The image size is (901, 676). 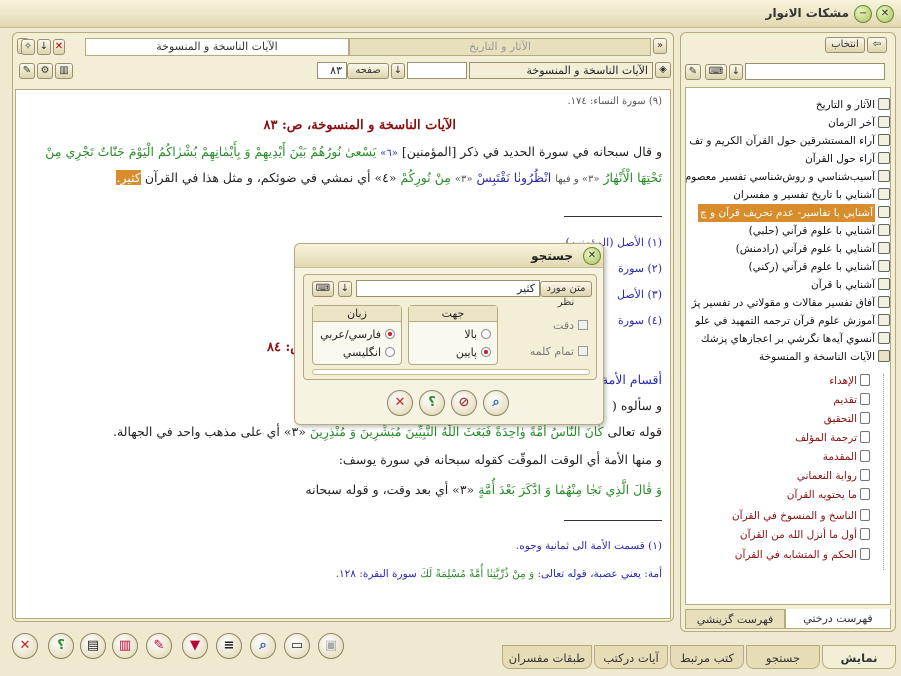 I want to click on books-icon: ▥, so click(x=125, y=646).